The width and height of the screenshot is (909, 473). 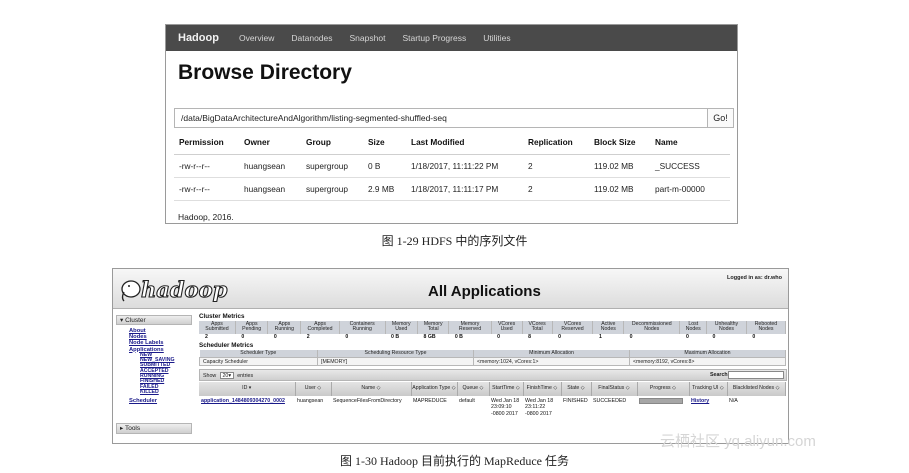 I want to click on col-start-time: StartTime ◇, so click(x=506, y=389).